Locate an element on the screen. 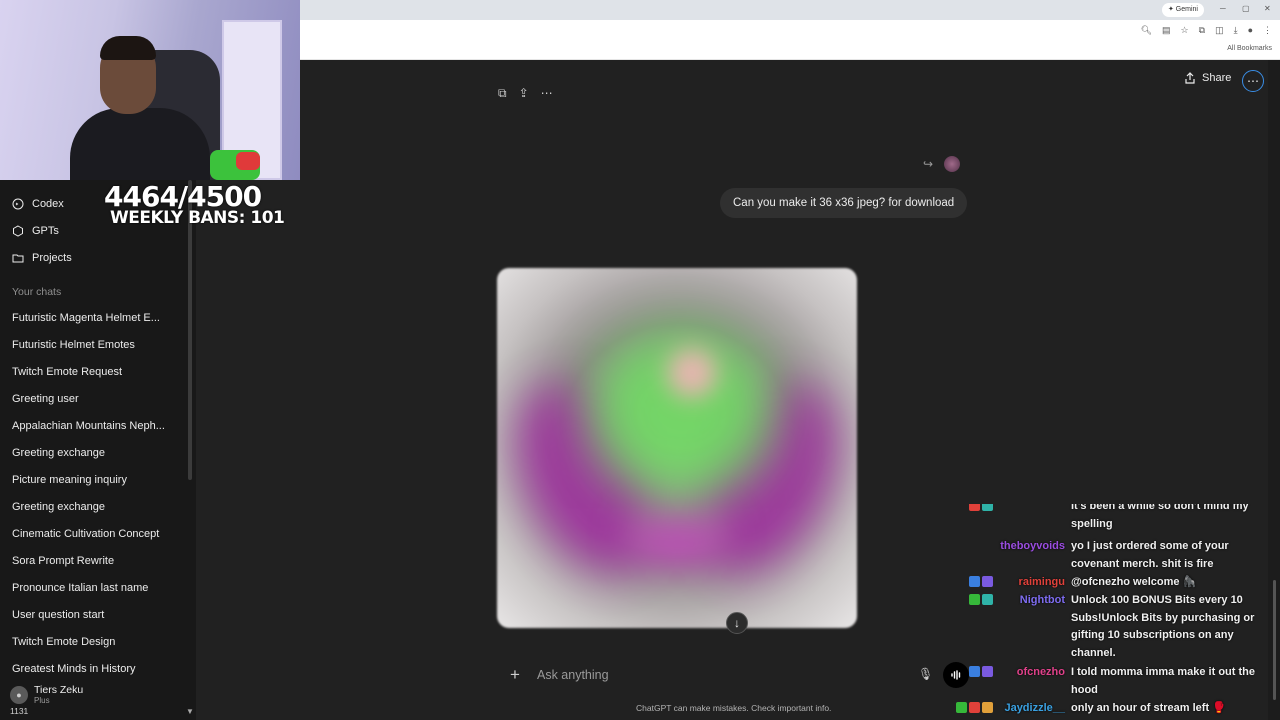  scroll-down-arrow-icon: ▼ is located at coordinates (190, 711).